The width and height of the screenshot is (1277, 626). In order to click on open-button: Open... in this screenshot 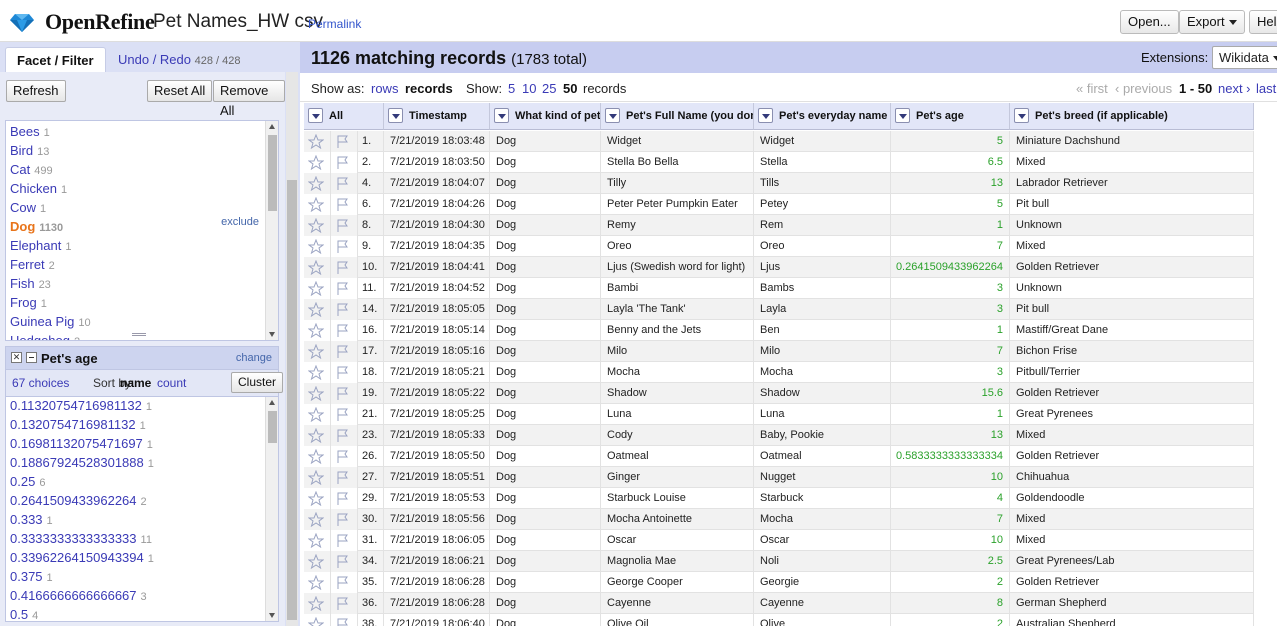, I will do `click(1149, 22)`.